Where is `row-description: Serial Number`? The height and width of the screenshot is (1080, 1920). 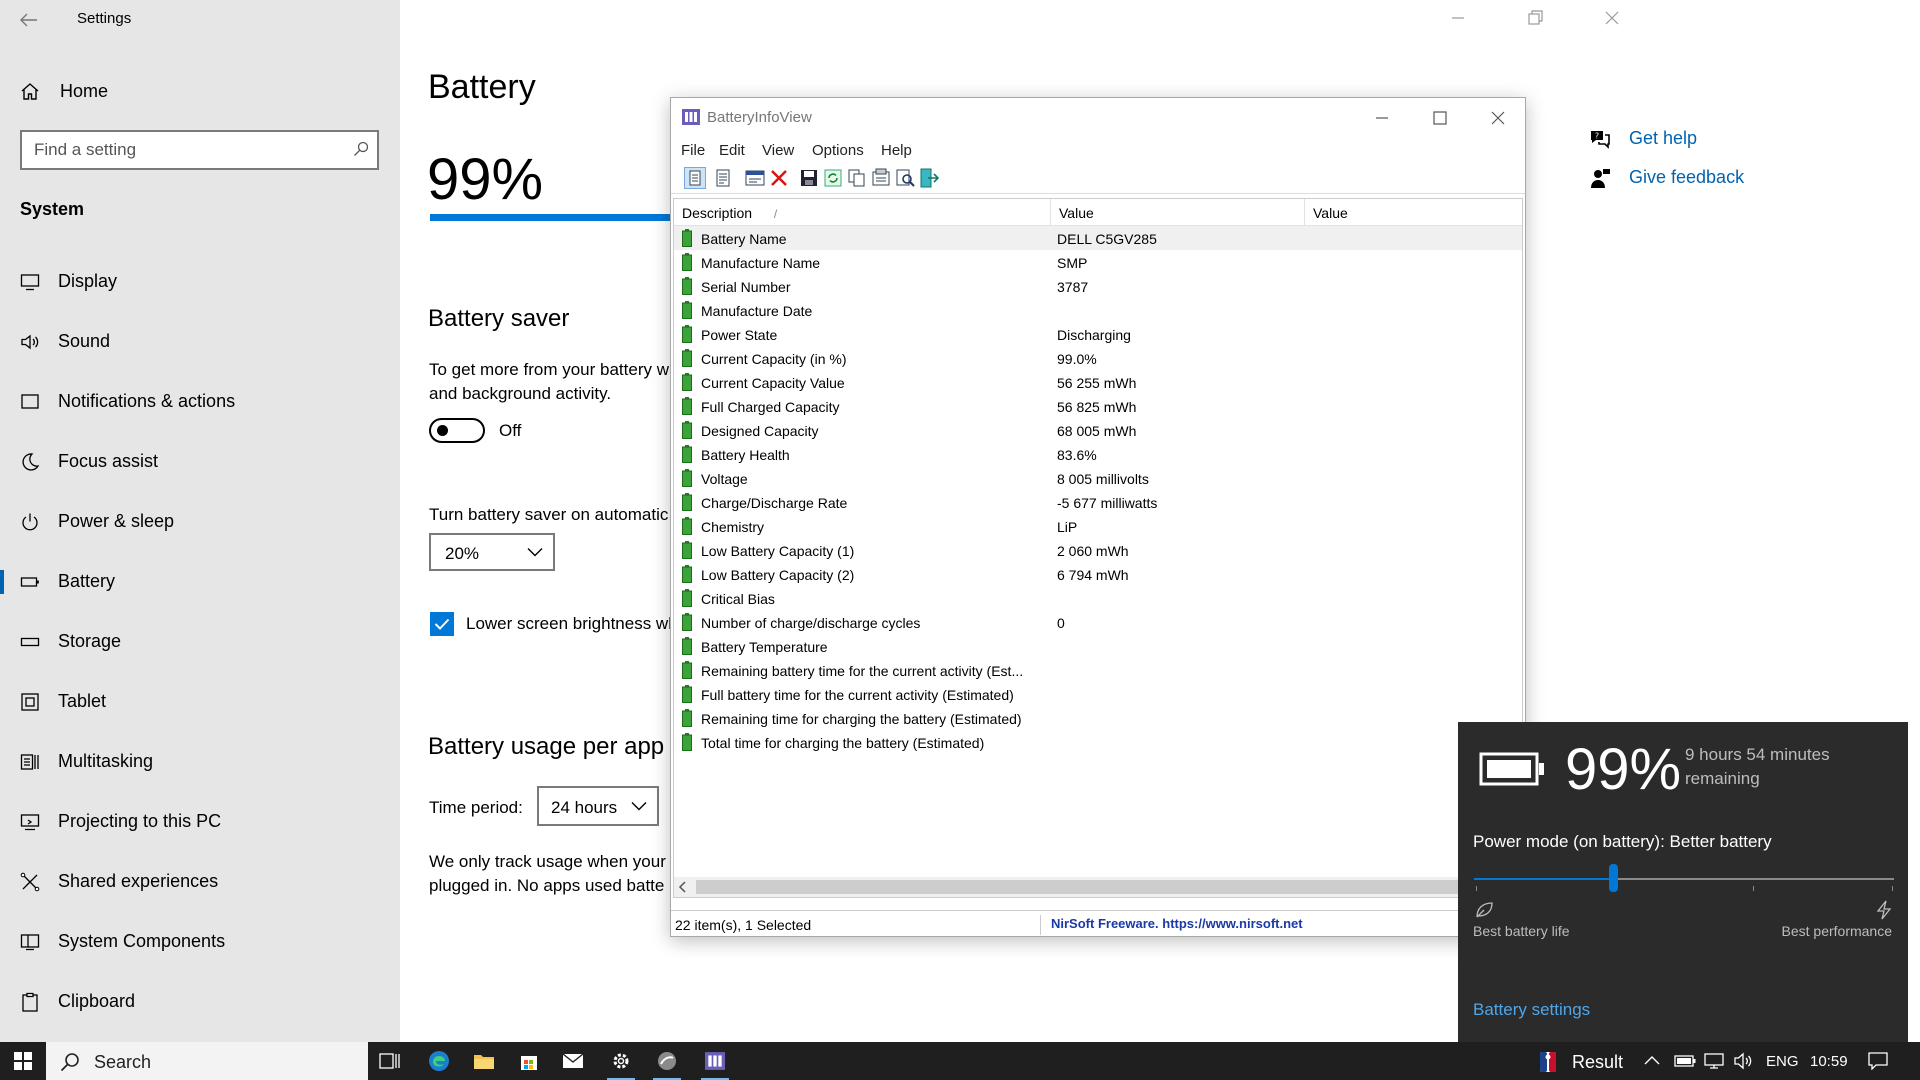 row-description: Serial Number is located at coordinates (746, 287).